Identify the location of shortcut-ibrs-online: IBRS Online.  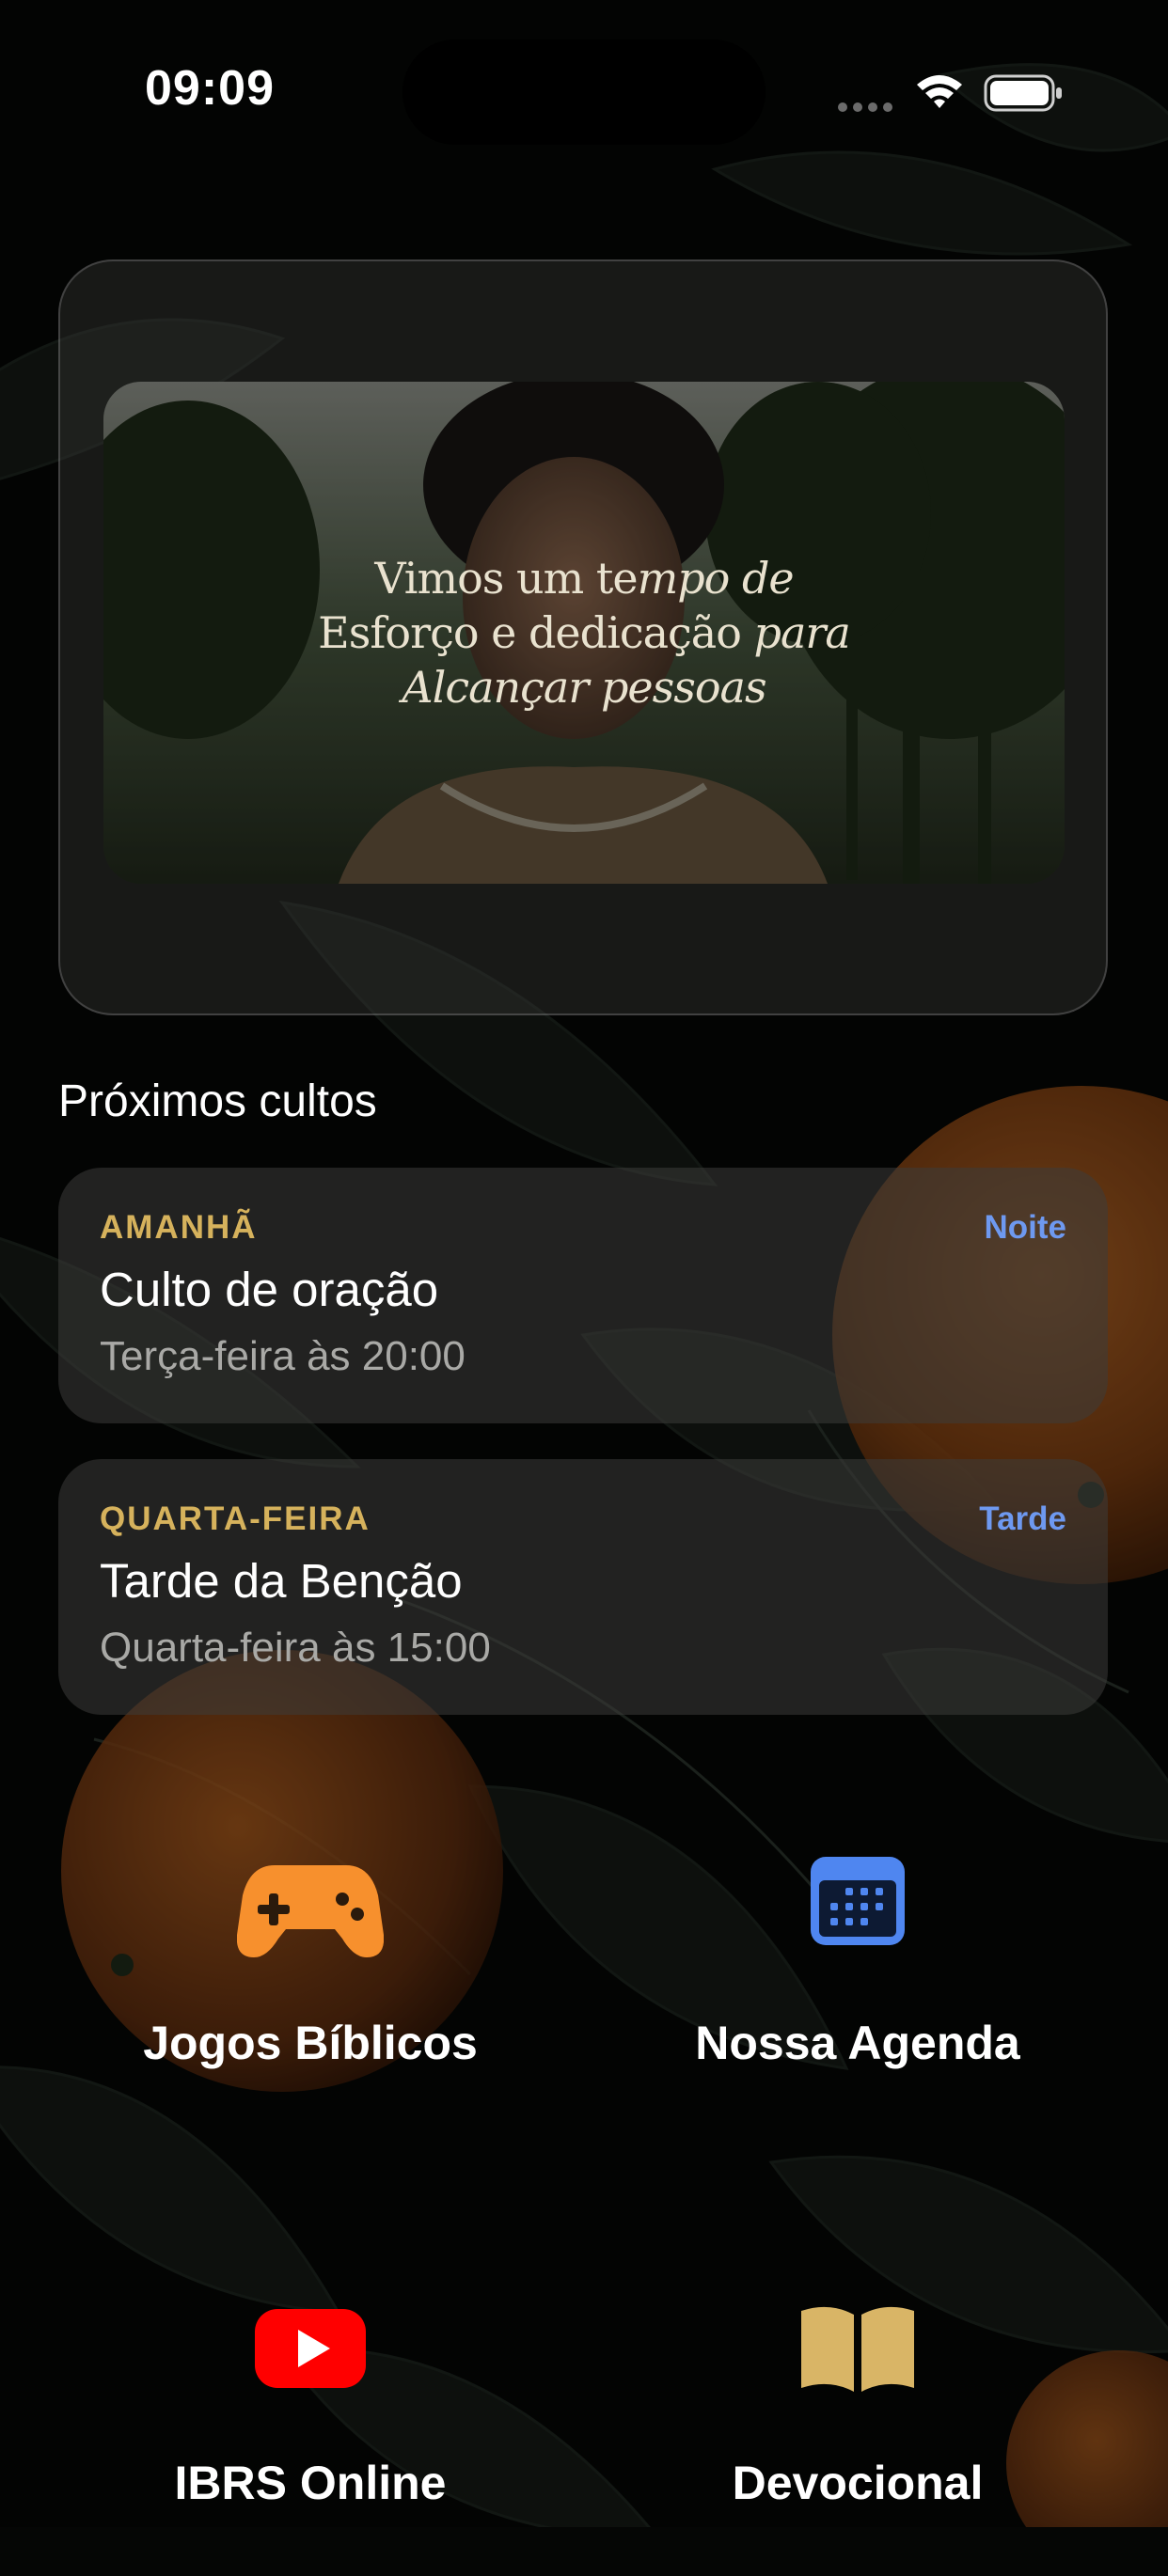
(310, 2435).